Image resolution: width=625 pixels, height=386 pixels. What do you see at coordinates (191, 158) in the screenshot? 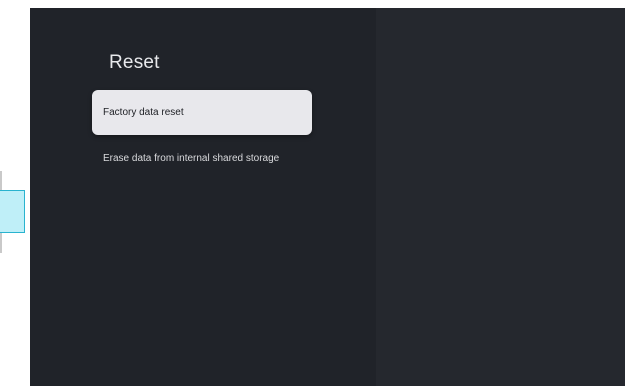
I see `menu-item-label: Erase data from internal shared storage` at bounding box center [191, 158].